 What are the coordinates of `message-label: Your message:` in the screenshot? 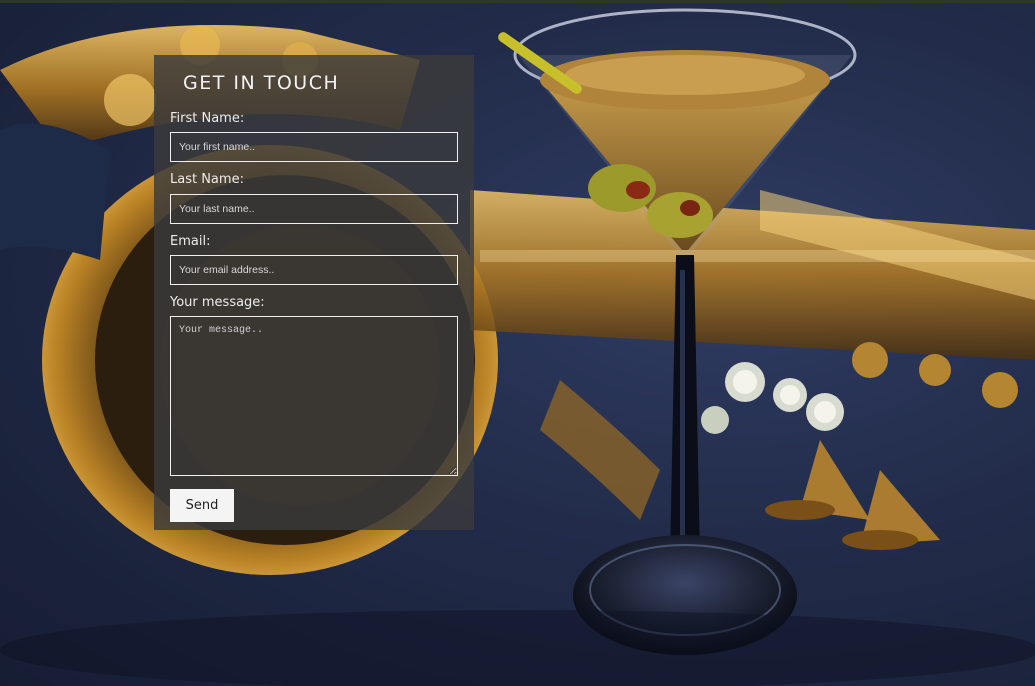 It's located at (217, 302).